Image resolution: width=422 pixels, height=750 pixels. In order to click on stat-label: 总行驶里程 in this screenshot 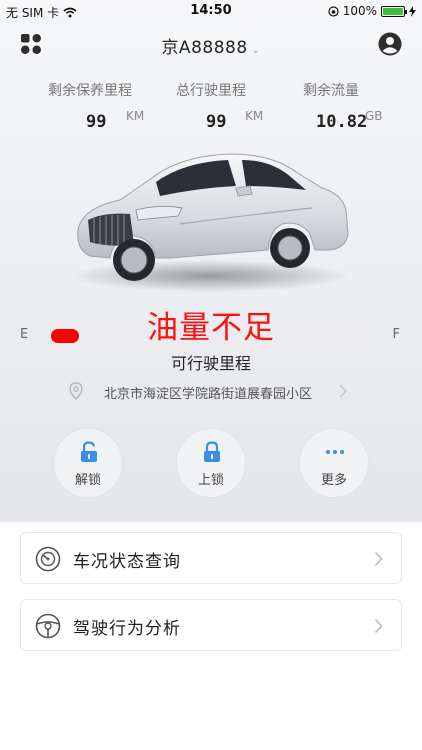, I will do `click(211, 91)`.